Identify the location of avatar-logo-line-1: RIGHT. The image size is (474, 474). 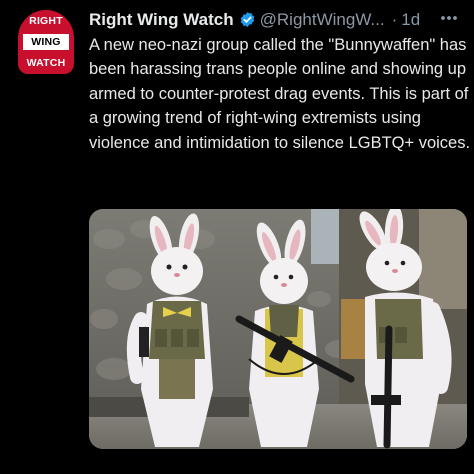
(46, 21).